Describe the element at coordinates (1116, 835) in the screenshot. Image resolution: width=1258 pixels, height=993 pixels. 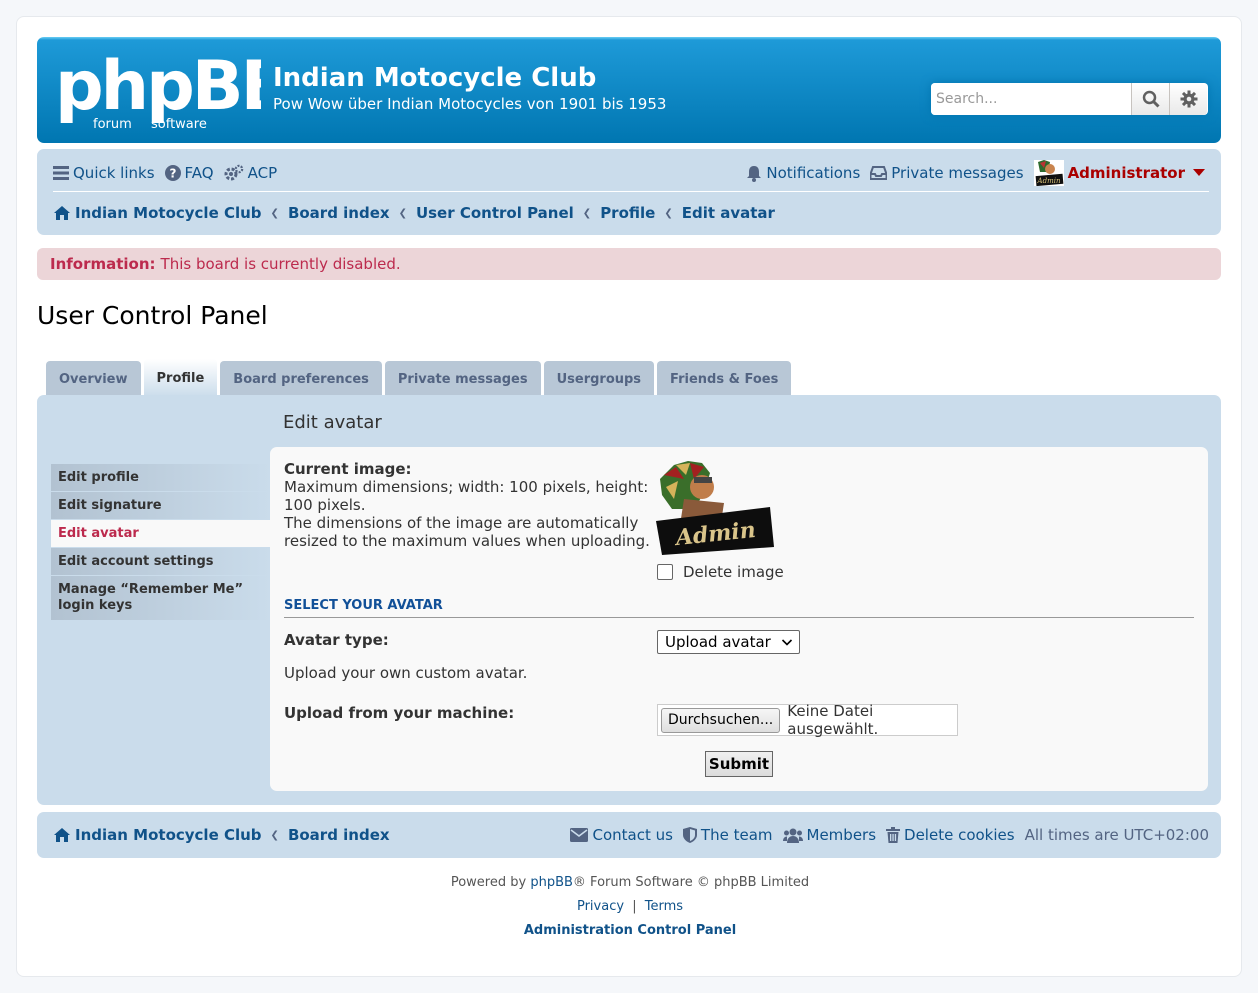
I see `timezone-text: All times are UTC+02:00` at that location.